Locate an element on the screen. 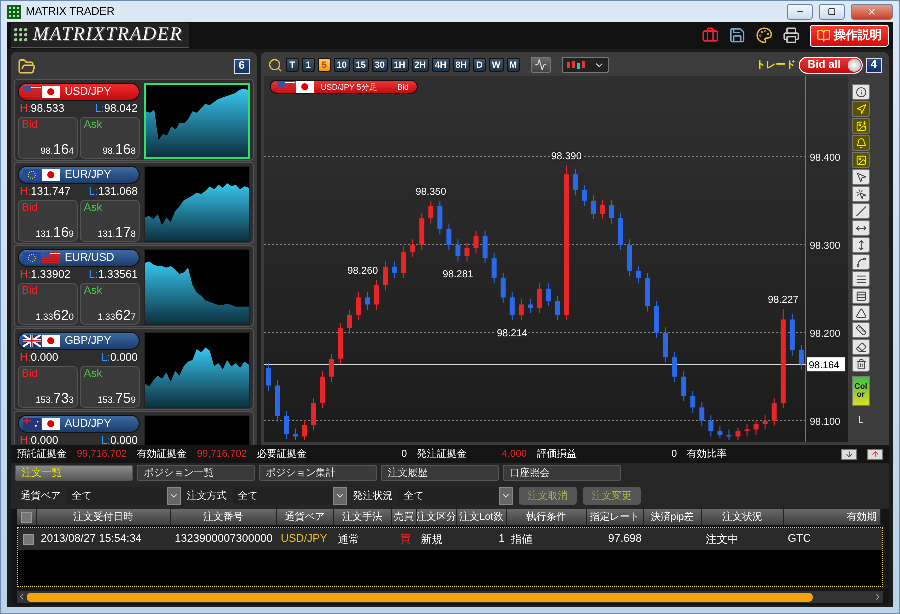  folder-icon is located at coordinates (27, 67).